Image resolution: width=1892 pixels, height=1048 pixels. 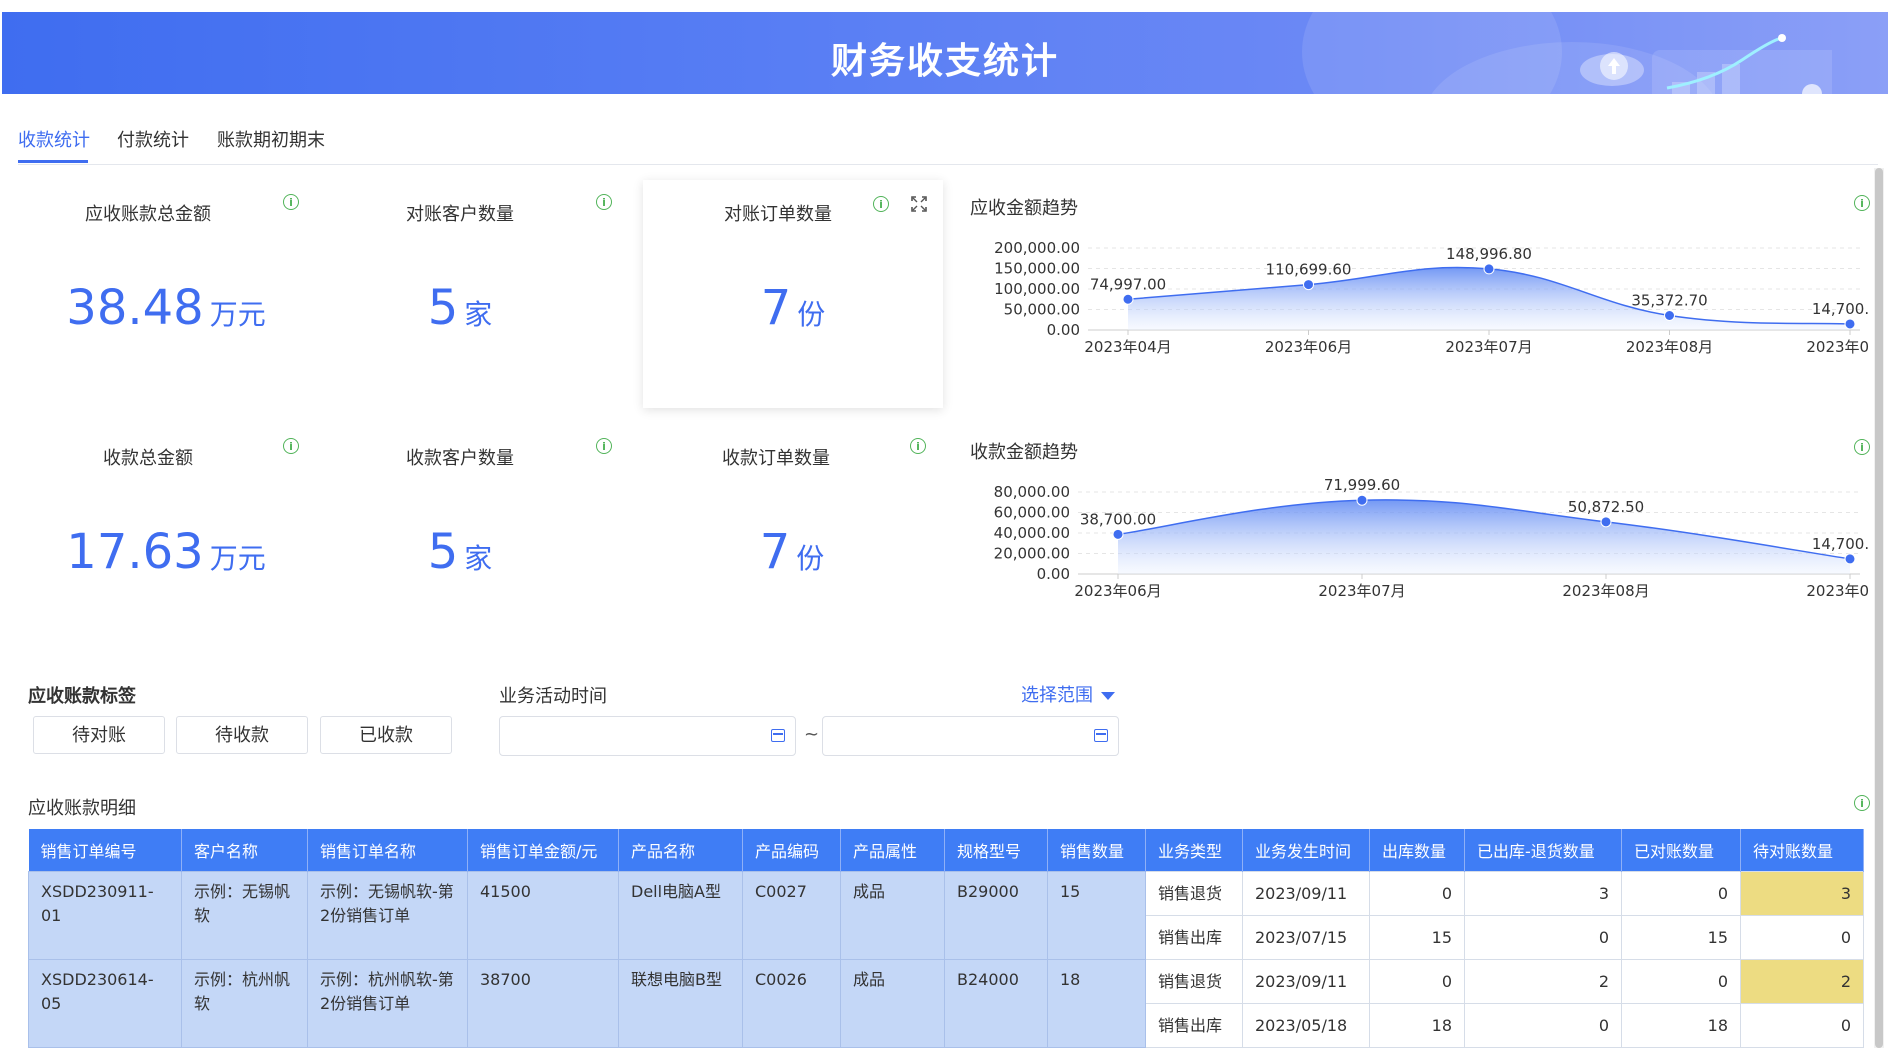 I want to click on tab-payments: 付款统计, so click(x=153, y=139).